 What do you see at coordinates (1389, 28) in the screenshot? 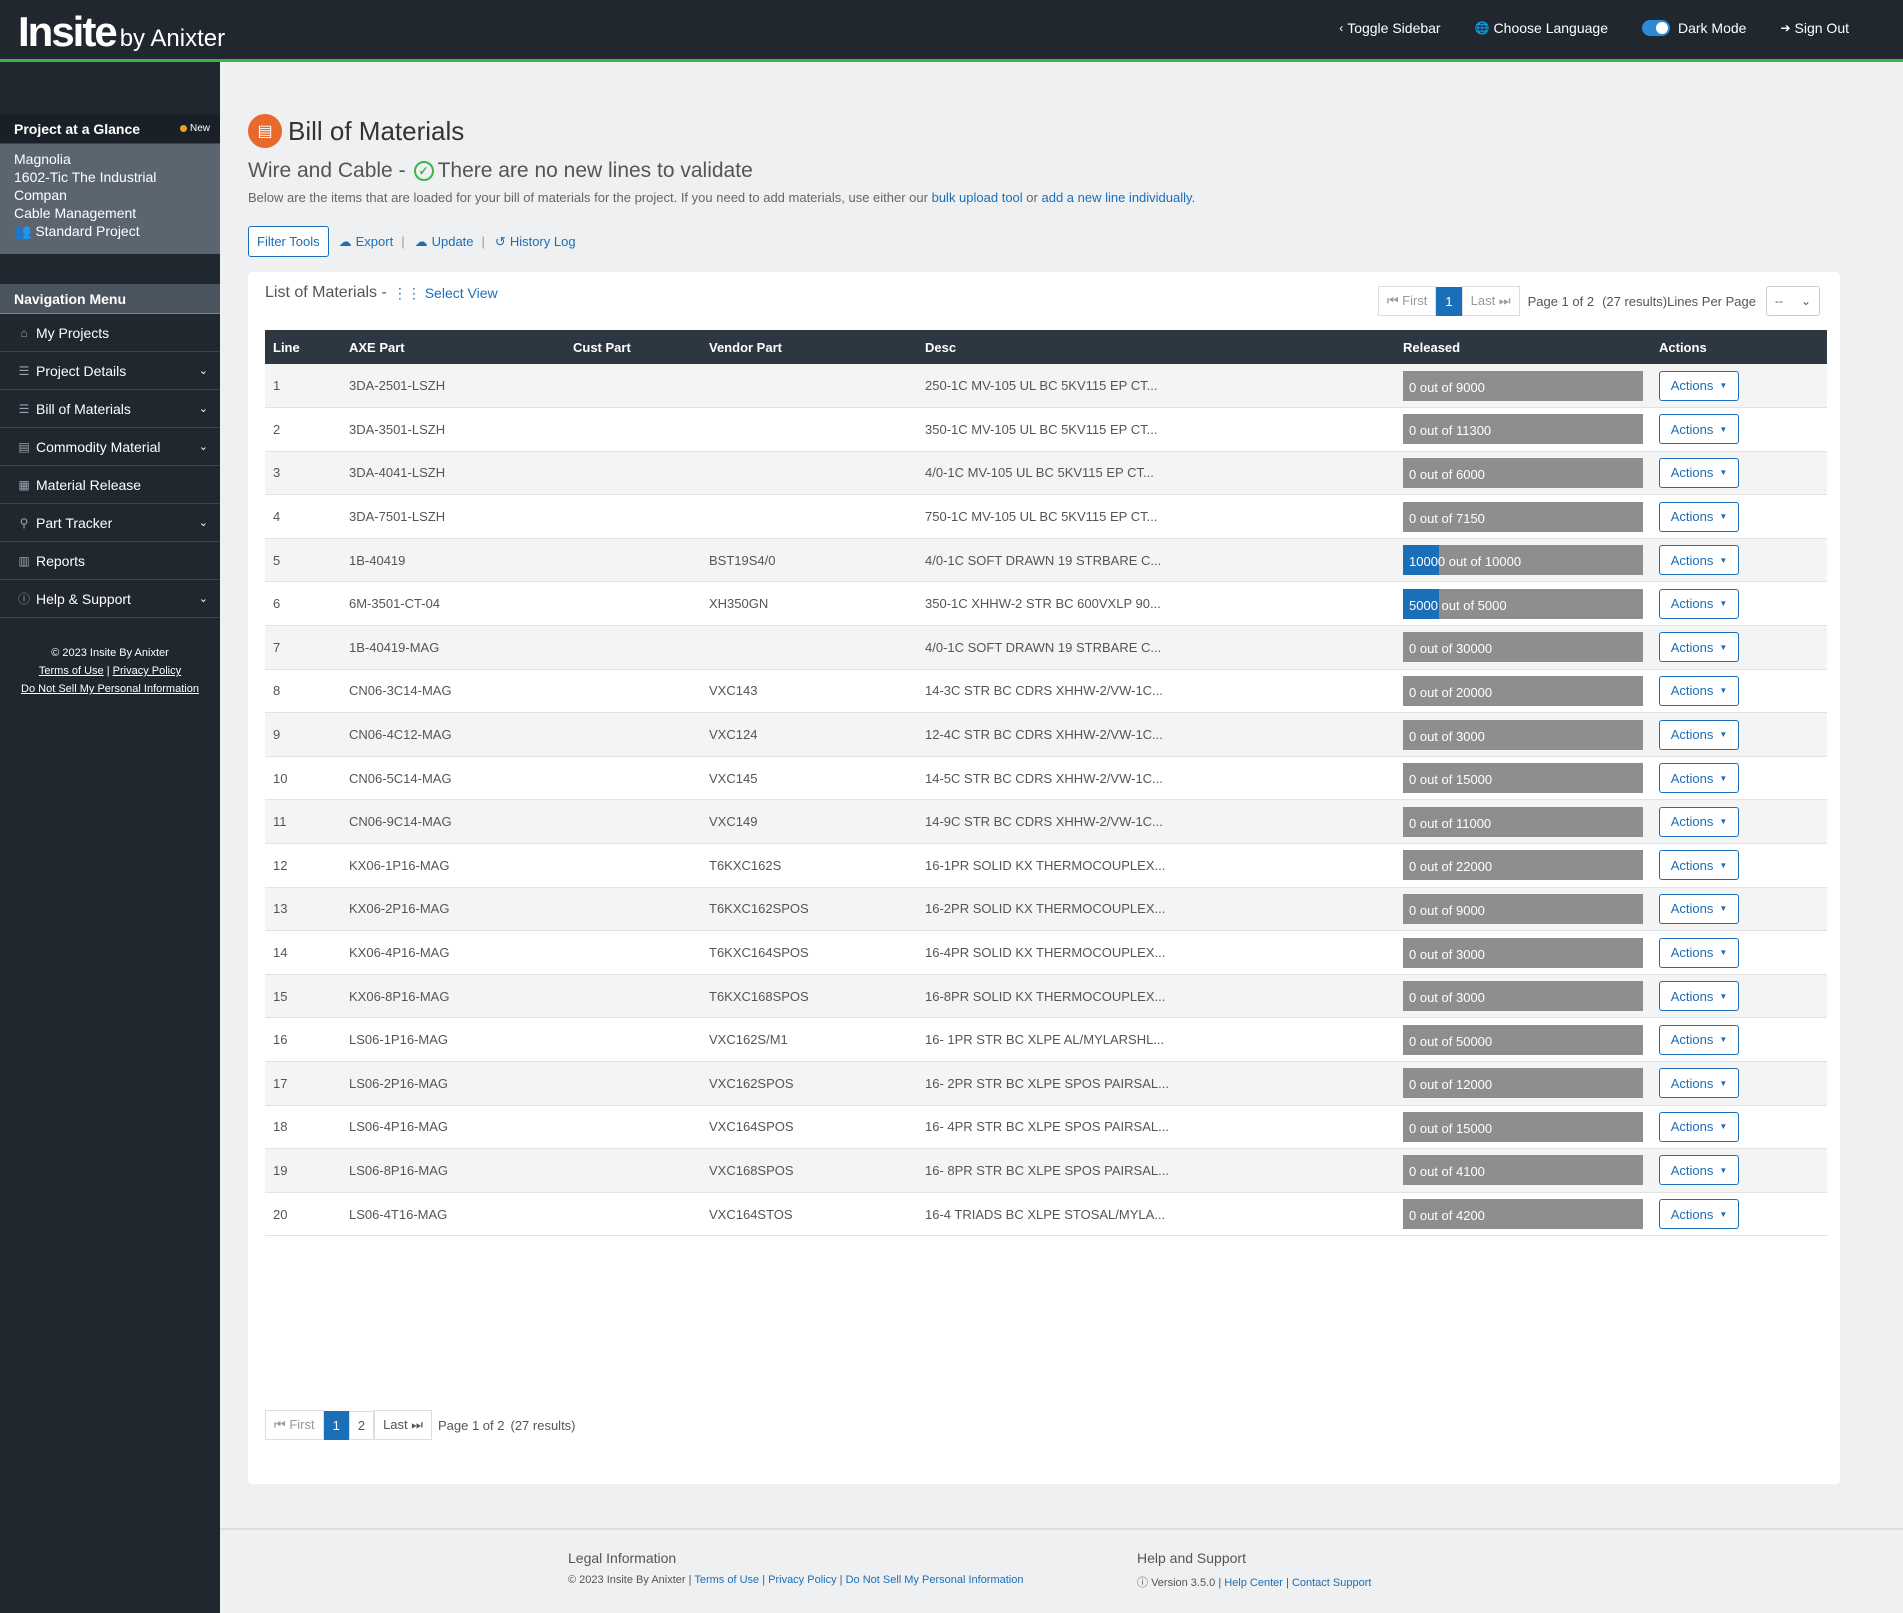
I see `toggle-sidebar-button: ‹ Toggle Sidebar` at bounding box center [1389, 28].